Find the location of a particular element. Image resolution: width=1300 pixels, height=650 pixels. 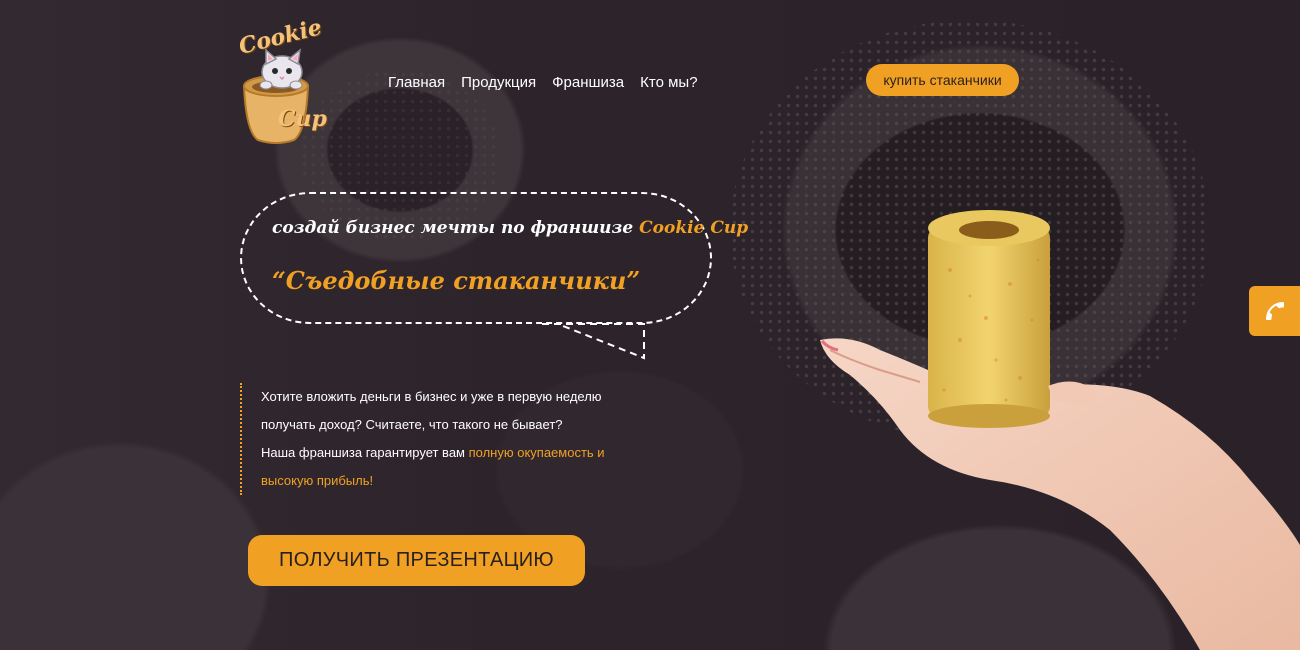

nav-item-franchise: Франшиза is located at coordinates (588, 82).